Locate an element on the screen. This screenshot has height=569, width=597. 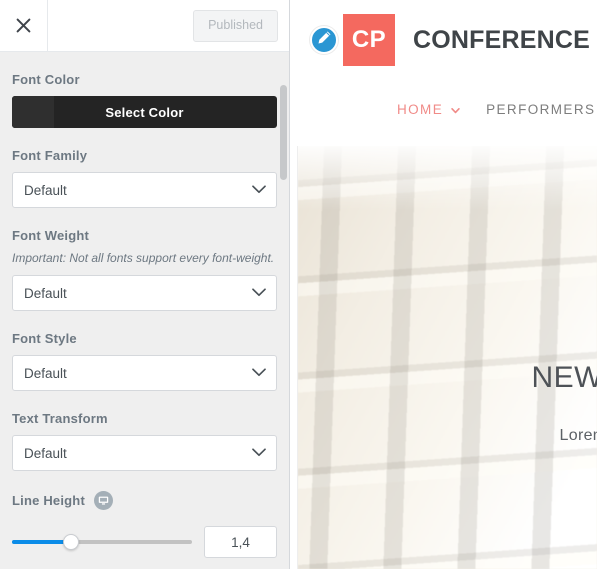
publish-button: Published is located at coordinates (235, 25).